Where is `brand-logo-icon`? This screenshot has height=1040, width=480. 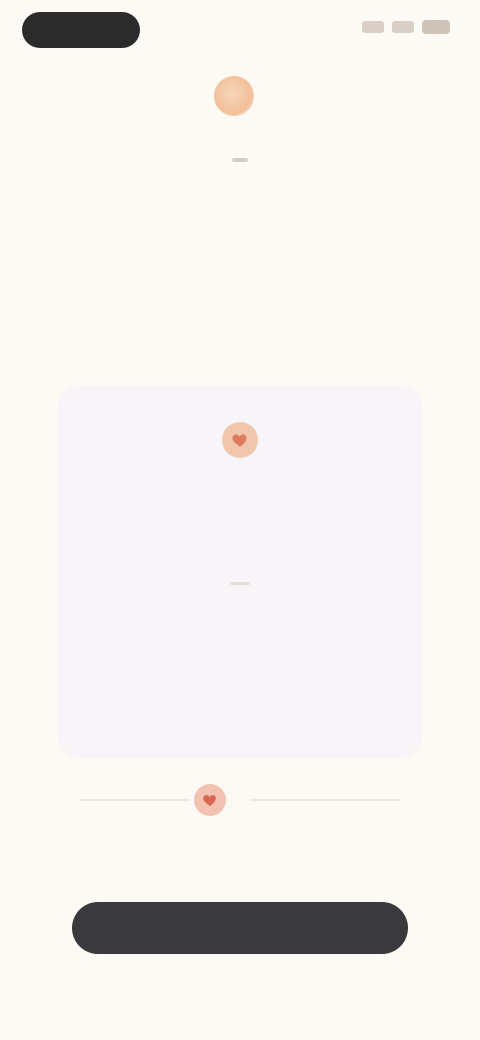 brand-logo-icon is located at coordinates (234, 96).